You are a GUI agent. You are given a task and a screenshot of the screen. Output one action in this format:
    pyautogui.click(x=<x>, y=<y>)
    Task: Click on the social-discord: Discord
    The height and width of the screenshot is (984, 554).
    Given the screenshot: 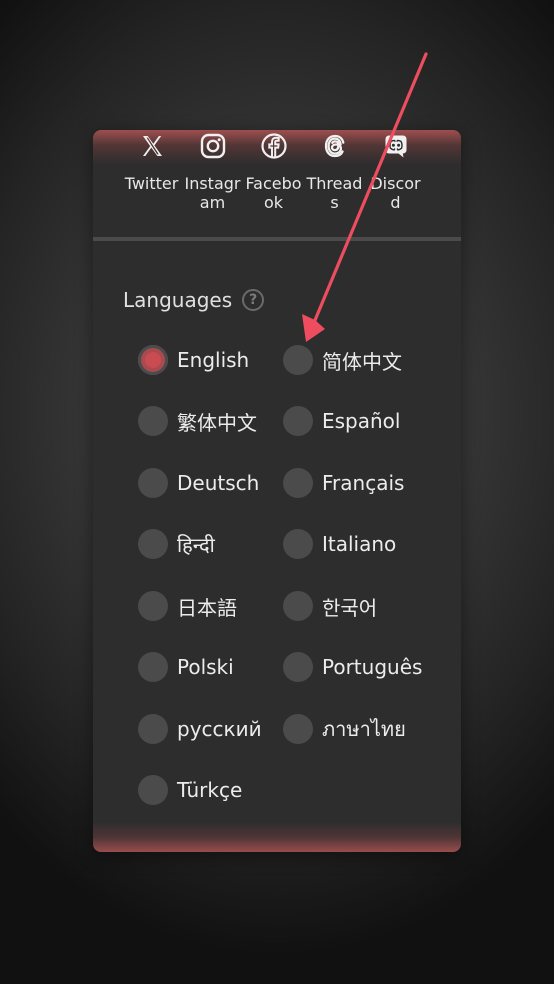 What is the action you would take?
    pyautogui.click(x=395, y=171)
    